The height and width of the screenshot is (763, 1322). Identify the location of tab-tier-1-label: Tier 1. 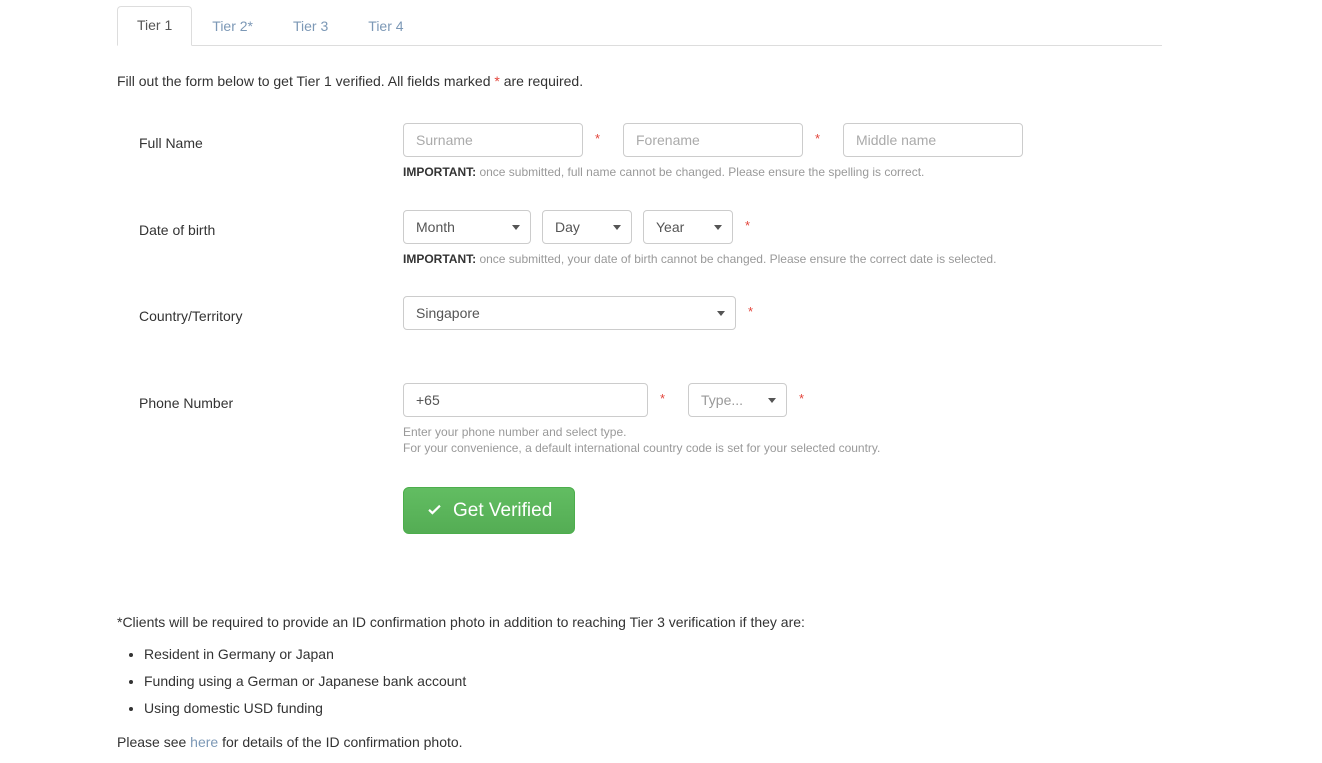
(155, 25).